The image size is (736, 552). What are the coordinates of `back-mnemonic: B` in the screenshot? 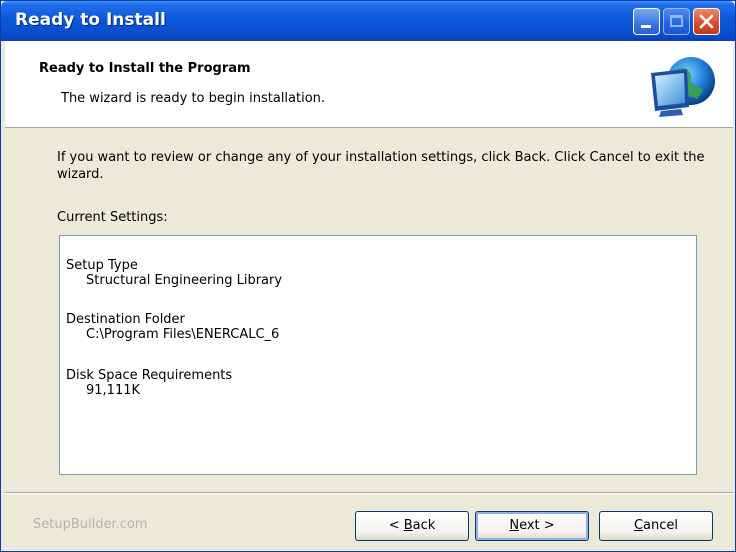 It's located at (408, 525).